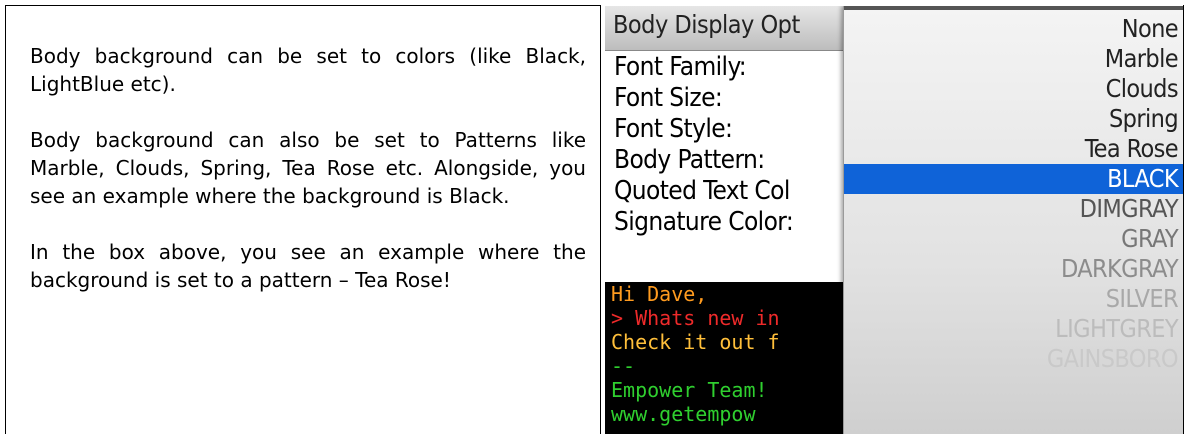 The image size is (1186, 434). I want to click on screen-header: Body Display Opt, so click(735, 28).